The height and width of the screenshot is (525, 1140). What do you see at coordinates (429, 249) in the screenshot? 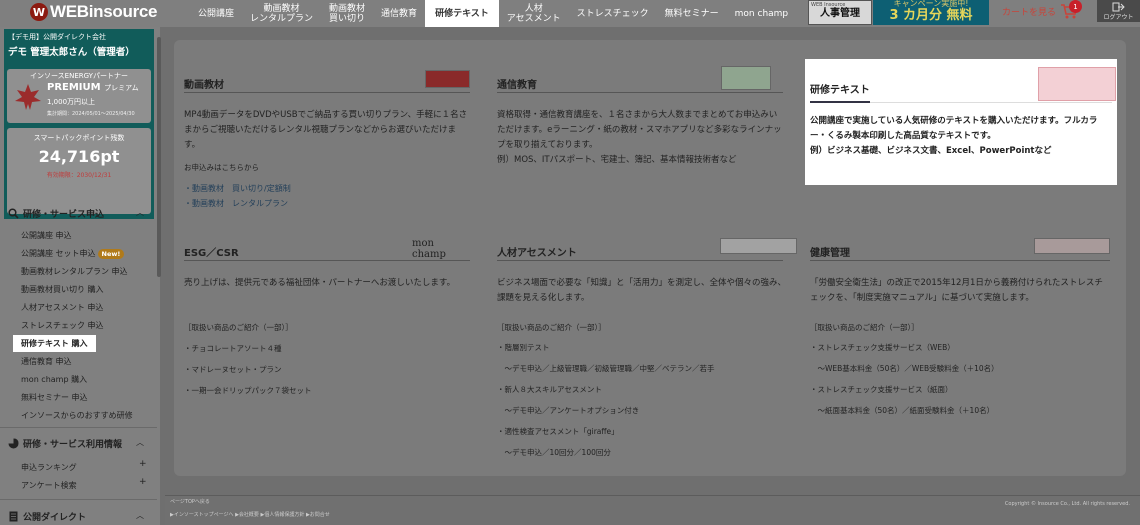
I see `mon-champ-logo: mon champ` at bounding box center [429, 249].